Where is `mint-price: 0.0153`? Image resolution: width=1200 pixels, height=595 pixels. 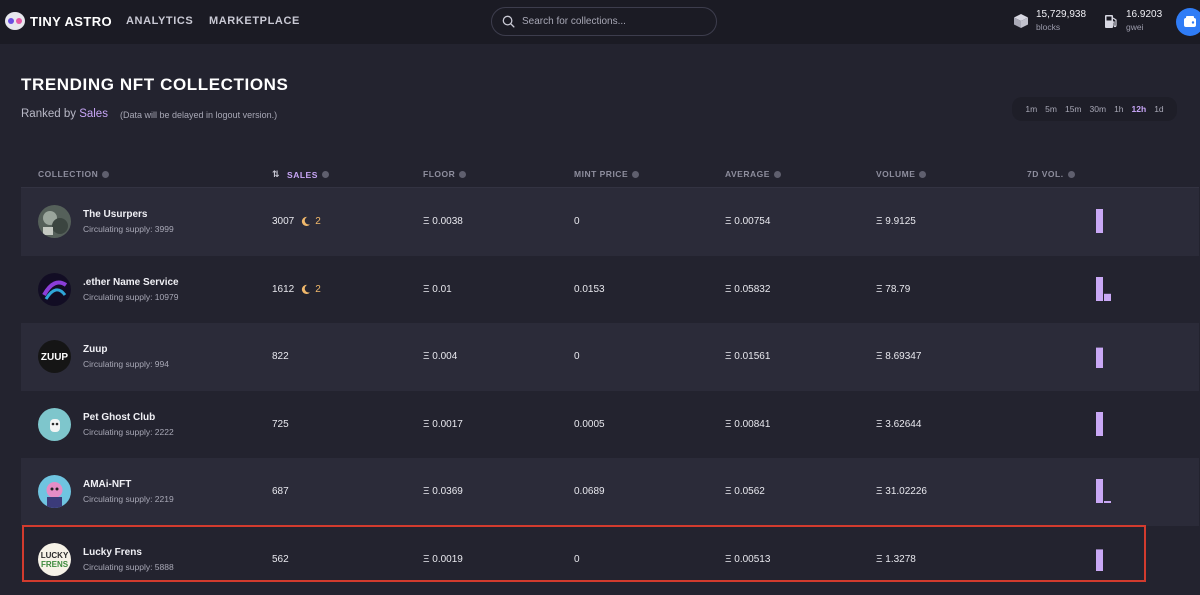
mint-price: 0.0153 is located at coordinates (589, 289).